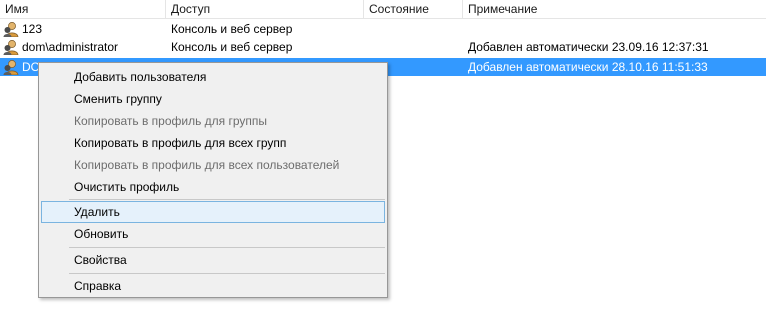 The image size is (766, 319). I want to click on row-note: Добавлен автоматически 28.10.16 11:51:33, so click(588, 67).